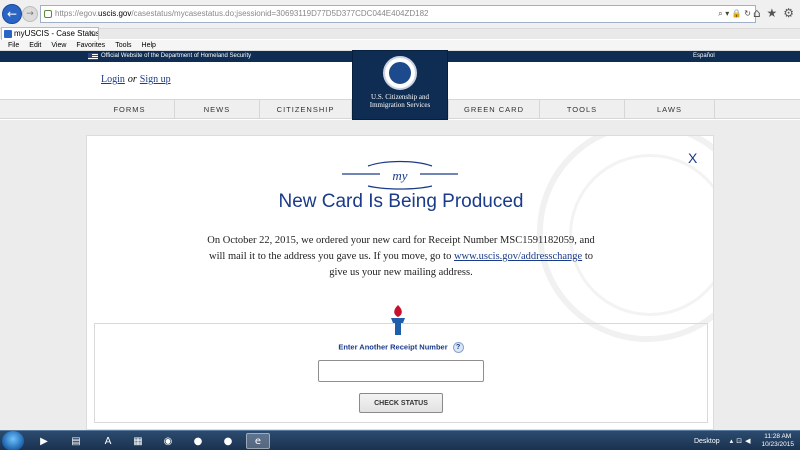 Image resolution: width=800 pixels, height=450 pixels. I want to click on clock-time: 11:28 AM, so click(778, 436).